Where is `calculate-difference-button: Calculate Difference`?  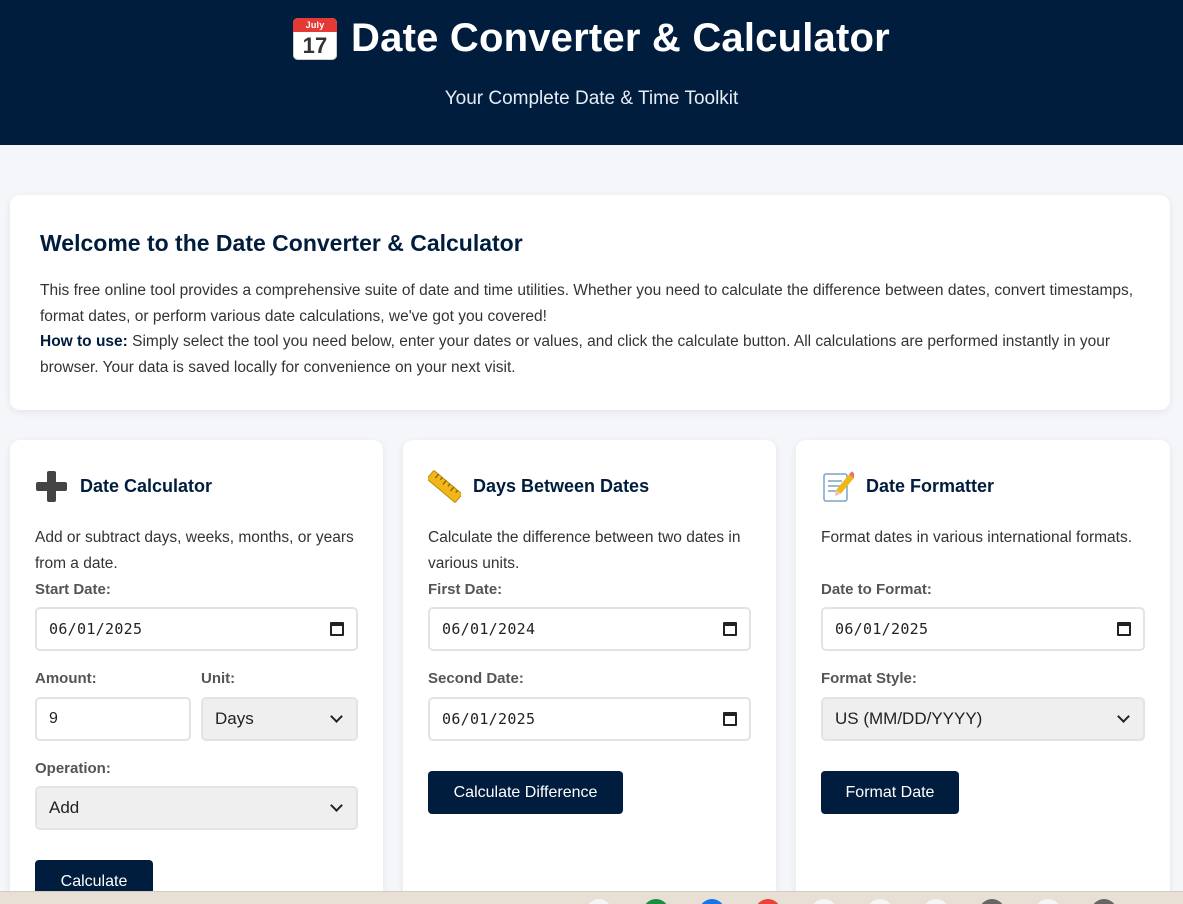
calculate-difference-button: Calculate Difference is located at coordinates (525, 792).